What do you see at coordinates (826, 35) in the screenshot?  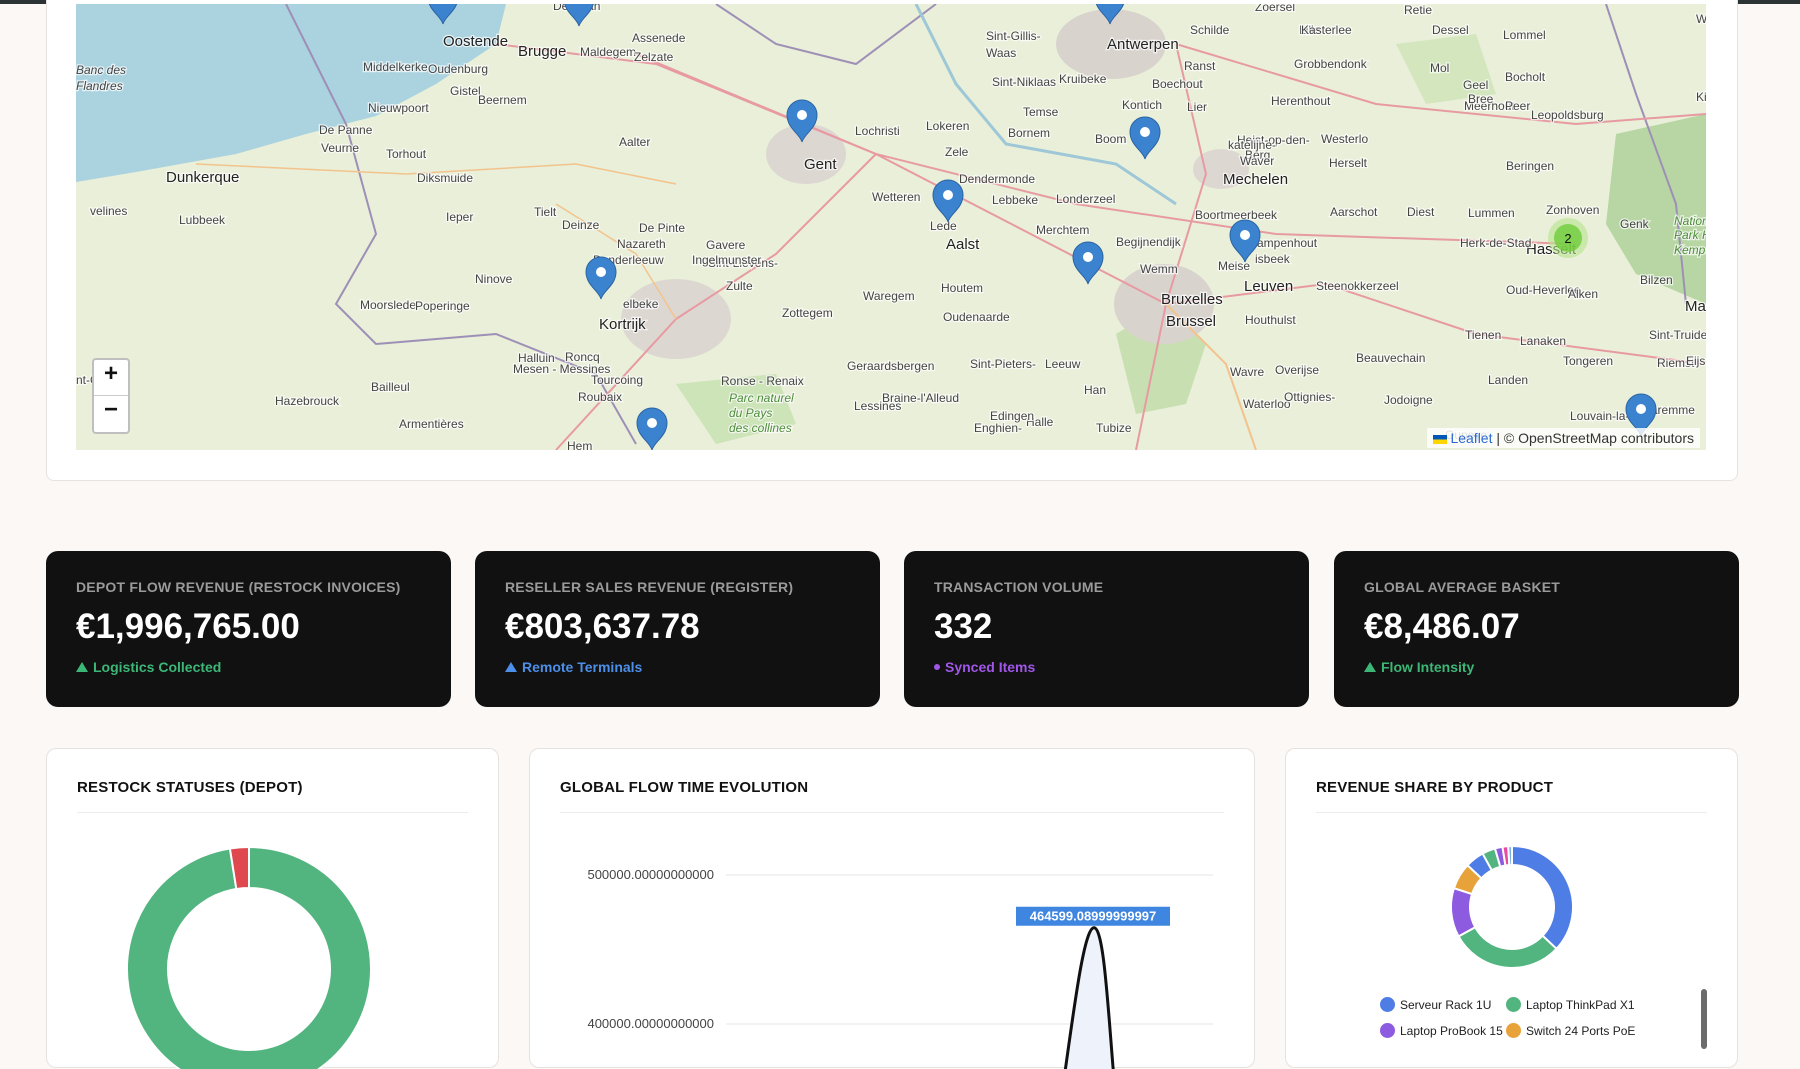 I see `border` at bounding box center [826, 35].